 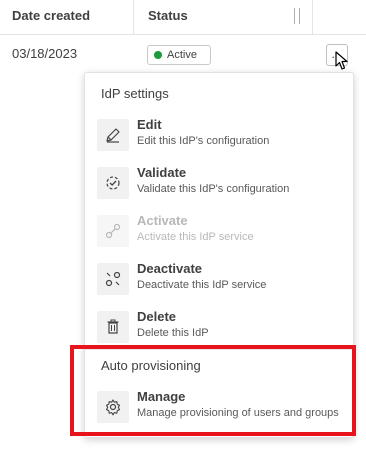 What do you see at coordinates (45, 53) in the screenshot?
I see `date-created-cell: 03/18/2023` at bounding box center [45, 53].